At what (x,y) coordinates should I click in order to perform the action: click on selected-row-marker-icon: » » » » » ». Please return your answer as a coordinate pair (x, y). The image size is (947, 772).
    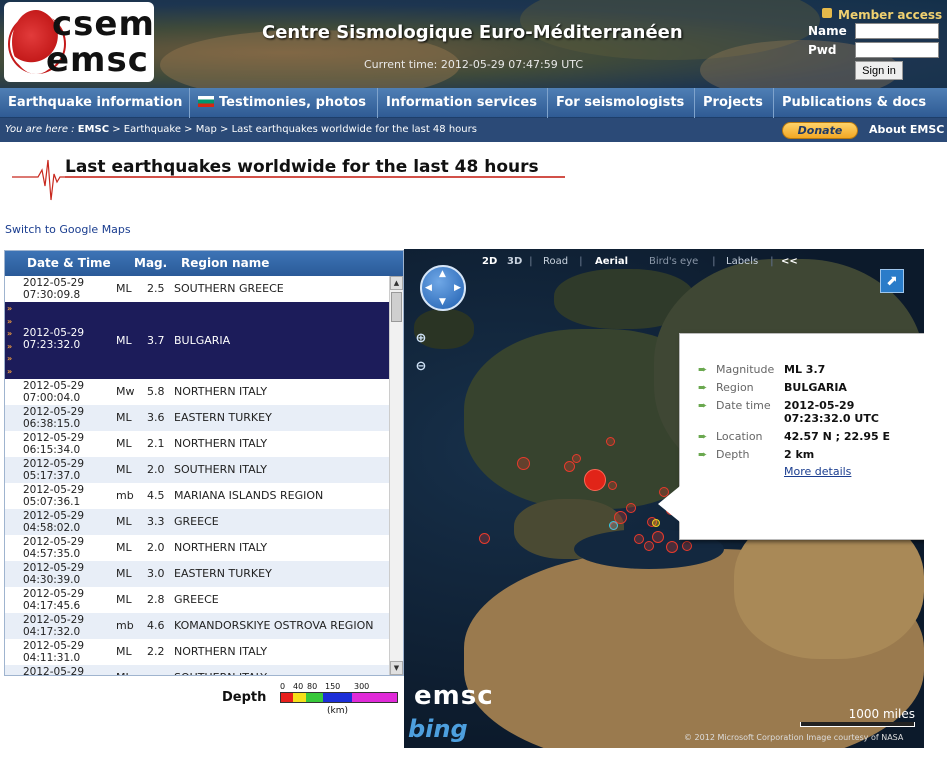
    Looking at the image, I should click on (10, 340).